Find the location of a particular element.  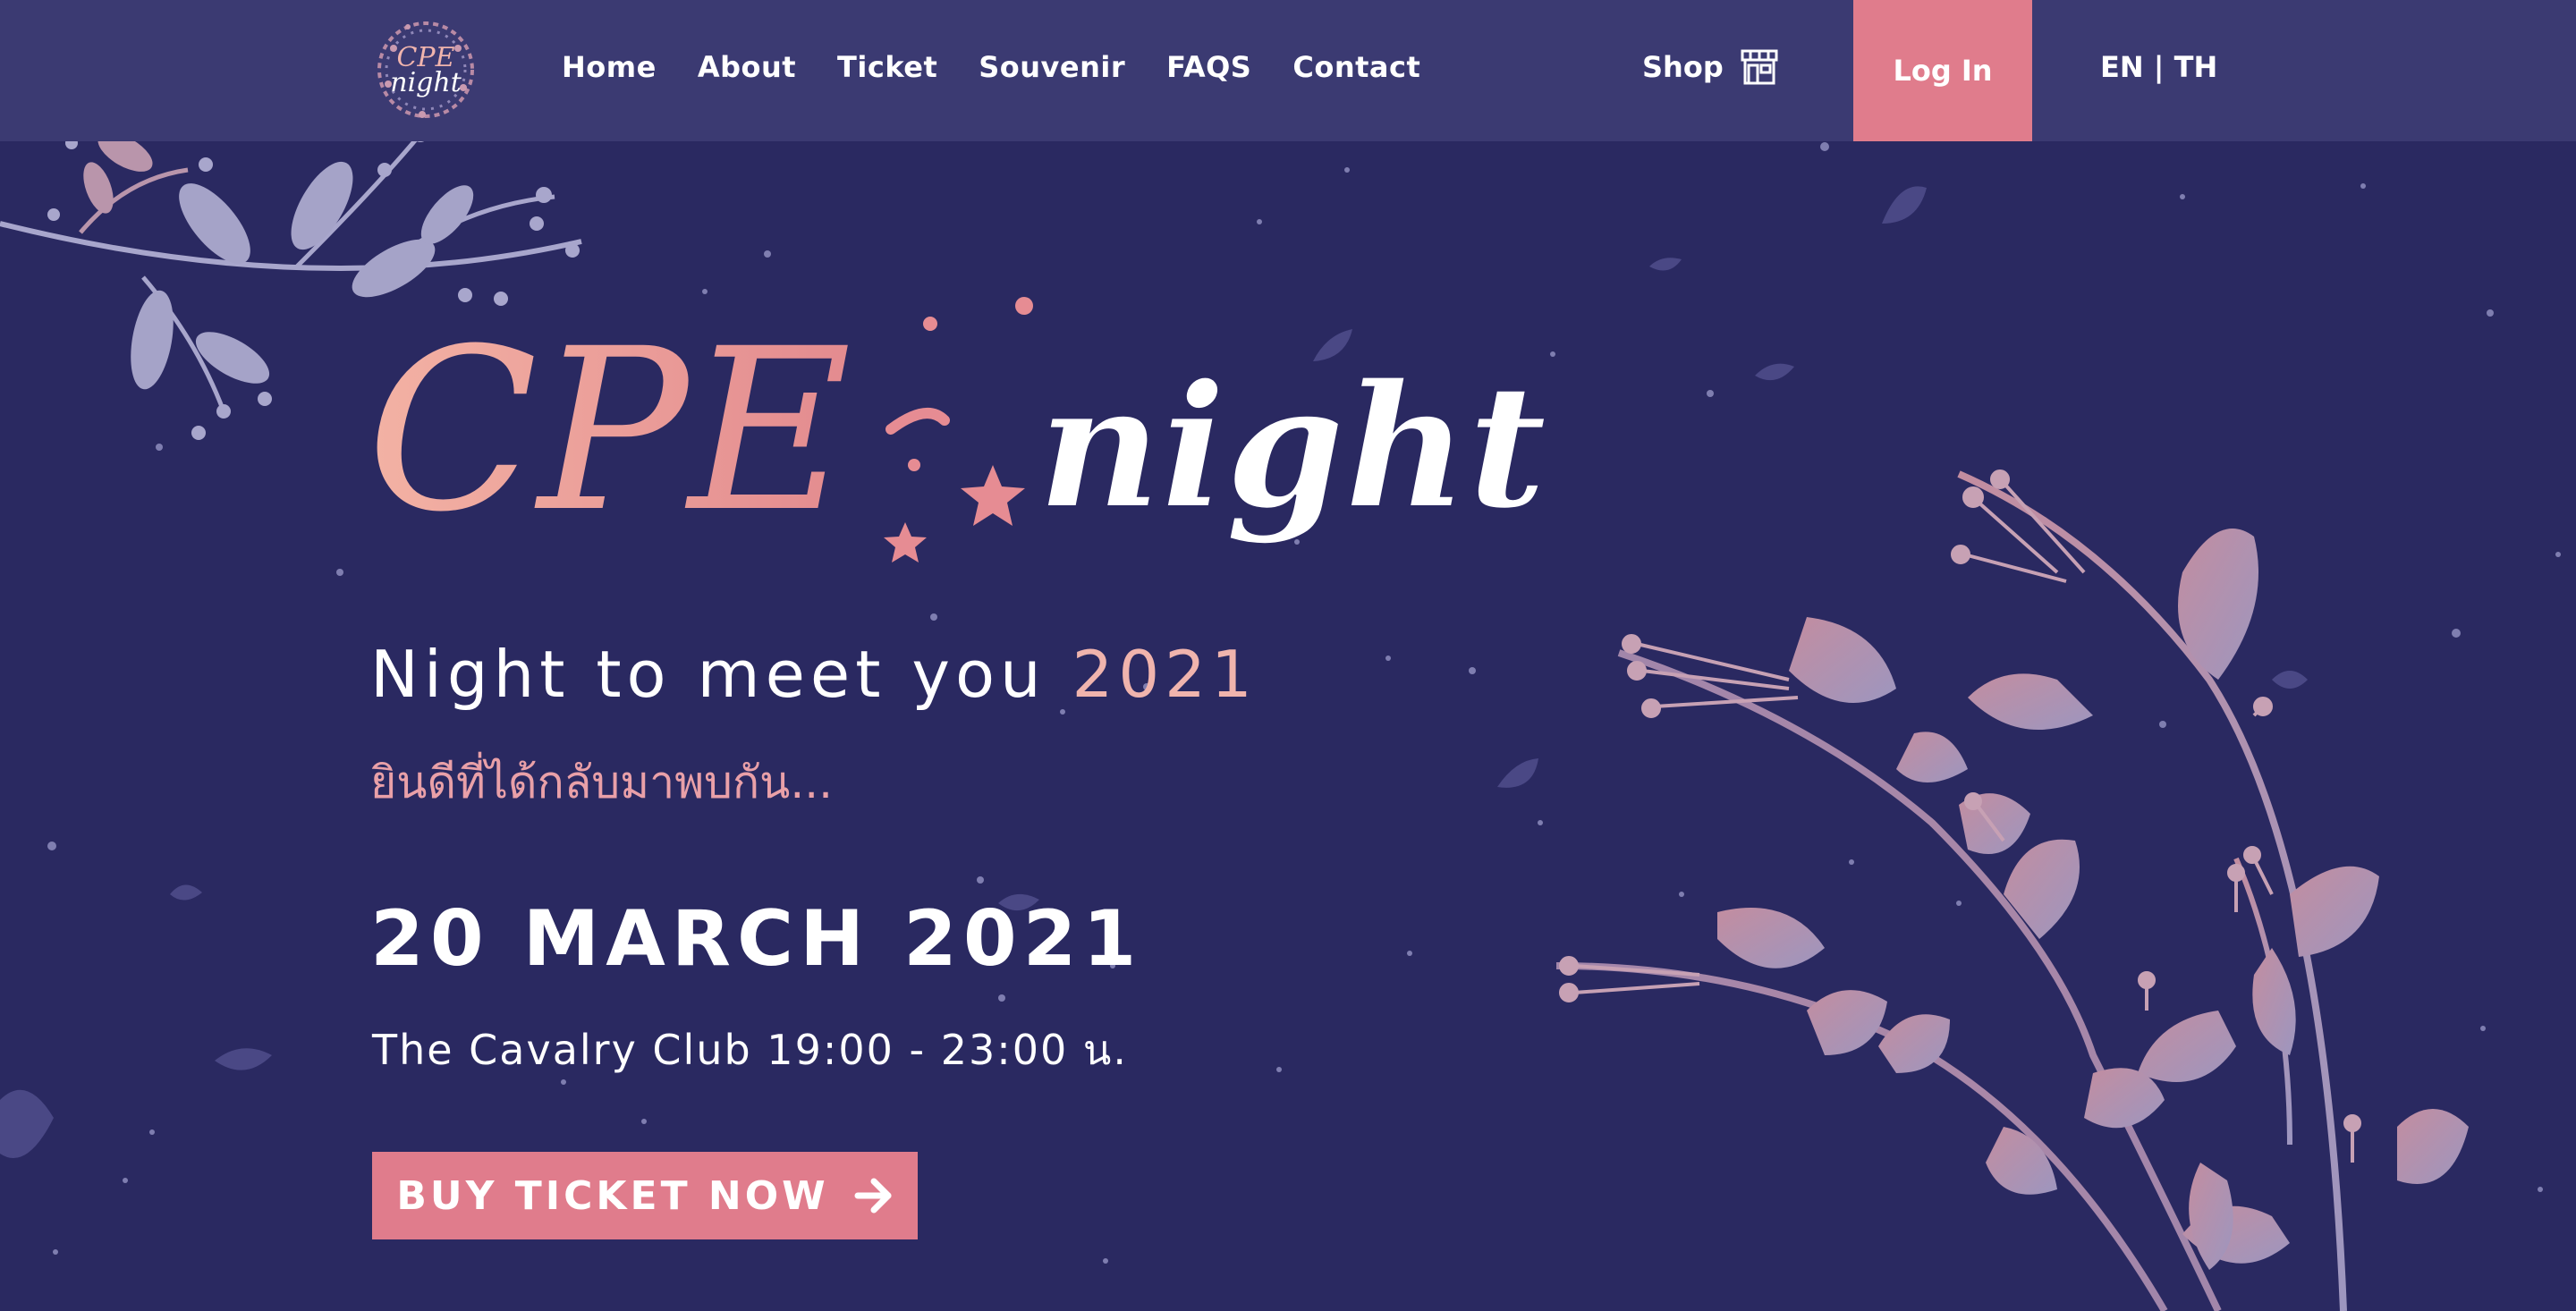

nav-faqs: FAQS is located at coordinates (1208, 67).